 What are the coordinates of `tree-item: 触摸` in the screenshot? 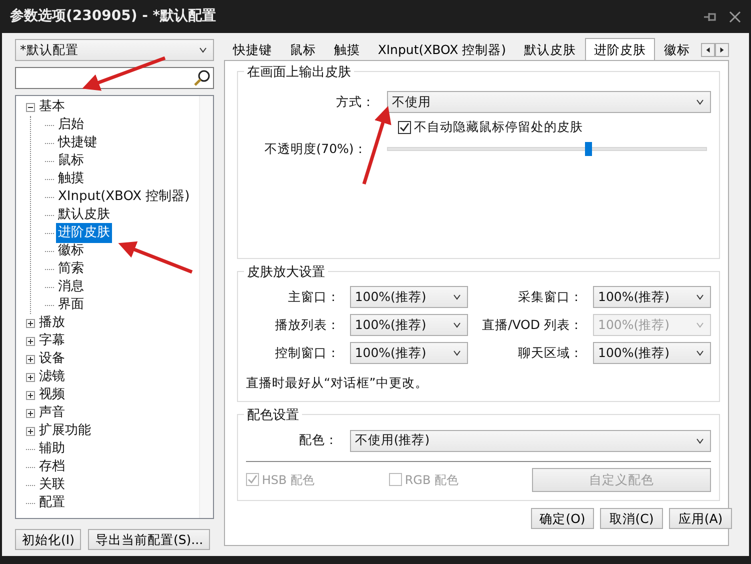 It's located at (71, 179).